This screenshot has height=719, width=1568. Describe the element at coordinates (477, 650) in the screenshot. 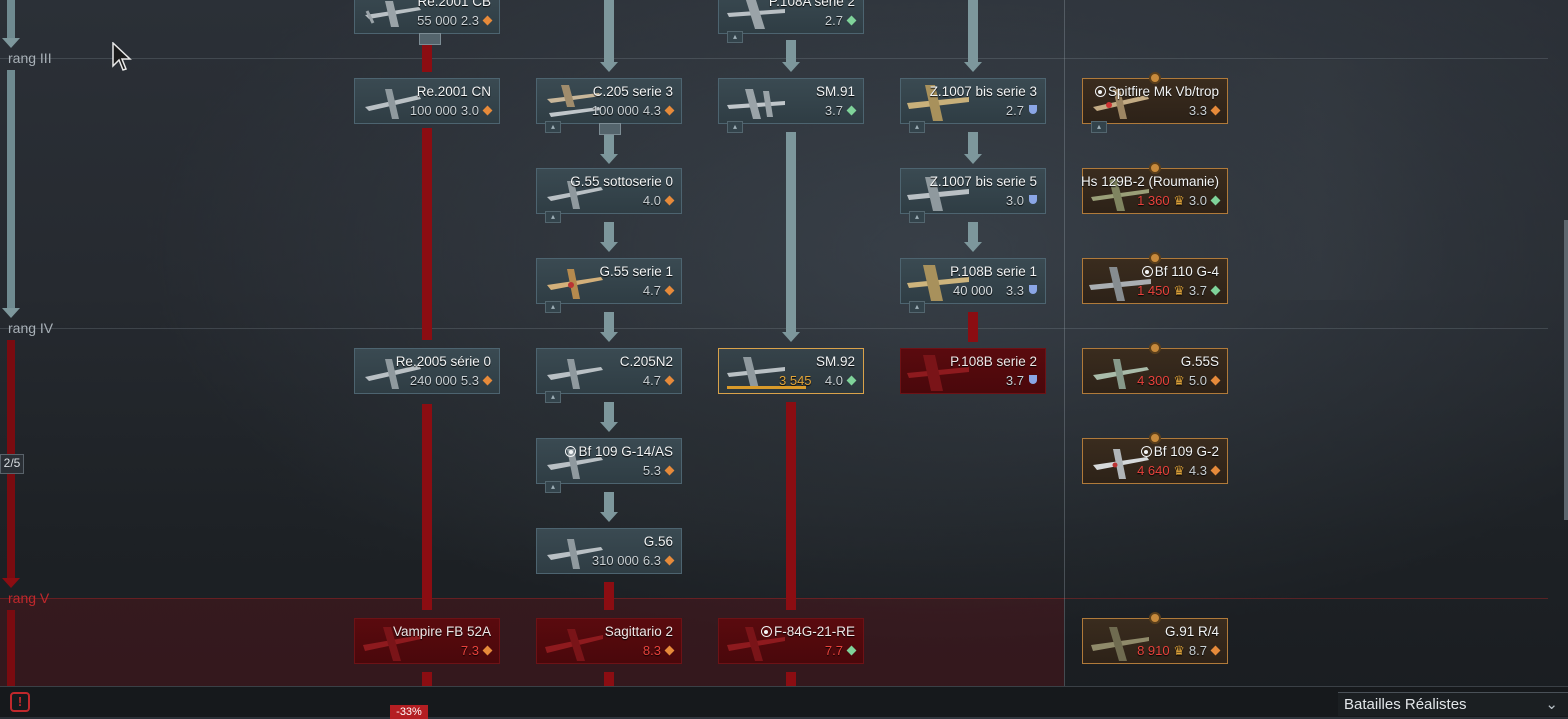

I see `vehicle-stats: 7.3` at that location.